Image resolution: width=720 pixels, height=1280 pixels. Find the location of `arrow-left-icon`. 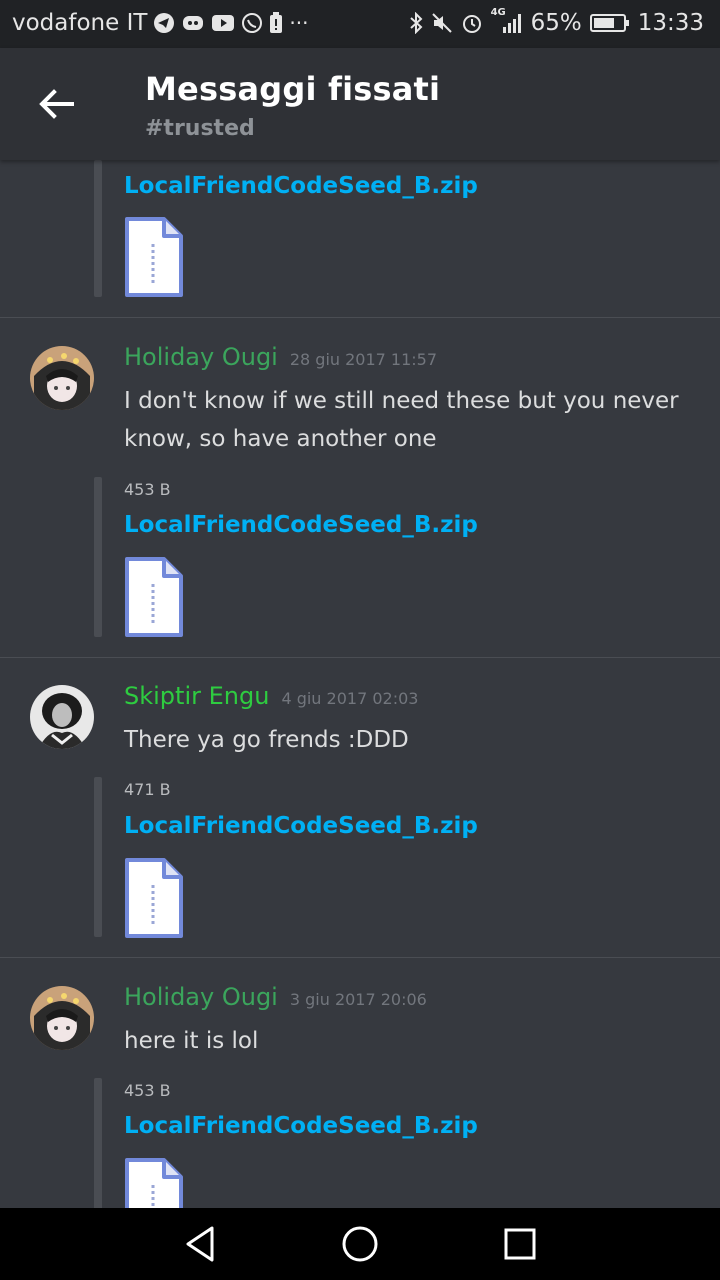

arrow-left-icon is located at coordinates (56, 104).